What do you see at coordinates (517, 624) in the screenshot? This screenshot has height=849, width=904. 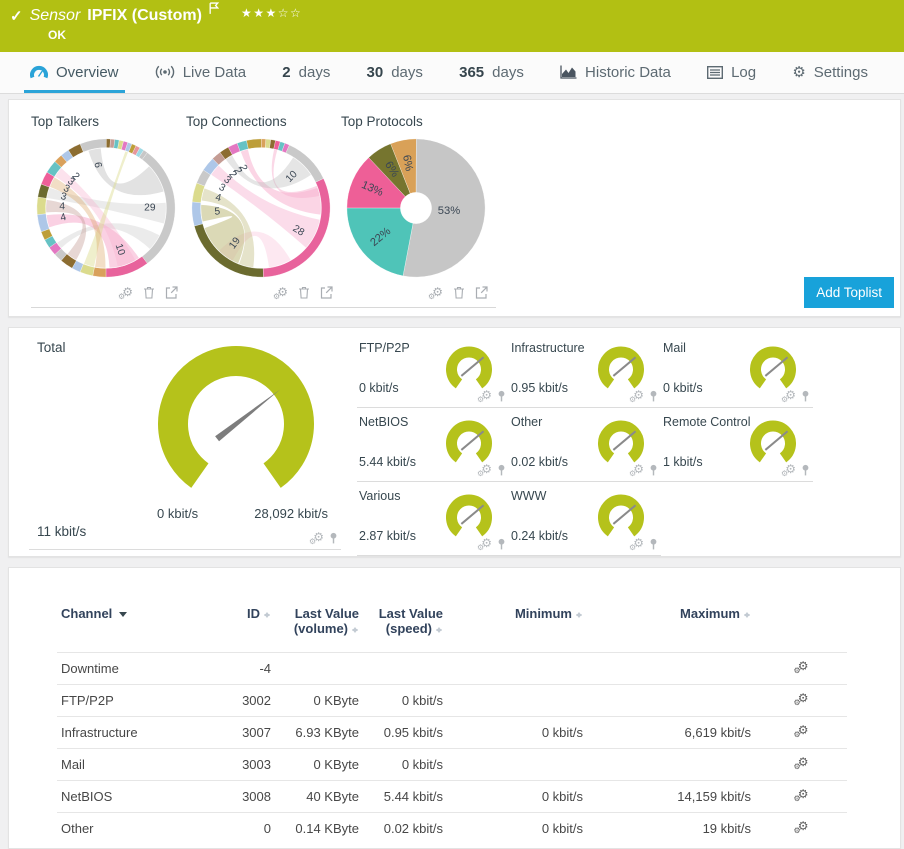 I see `column-header-minimum: Minimum` at bounding box center [517, 624].